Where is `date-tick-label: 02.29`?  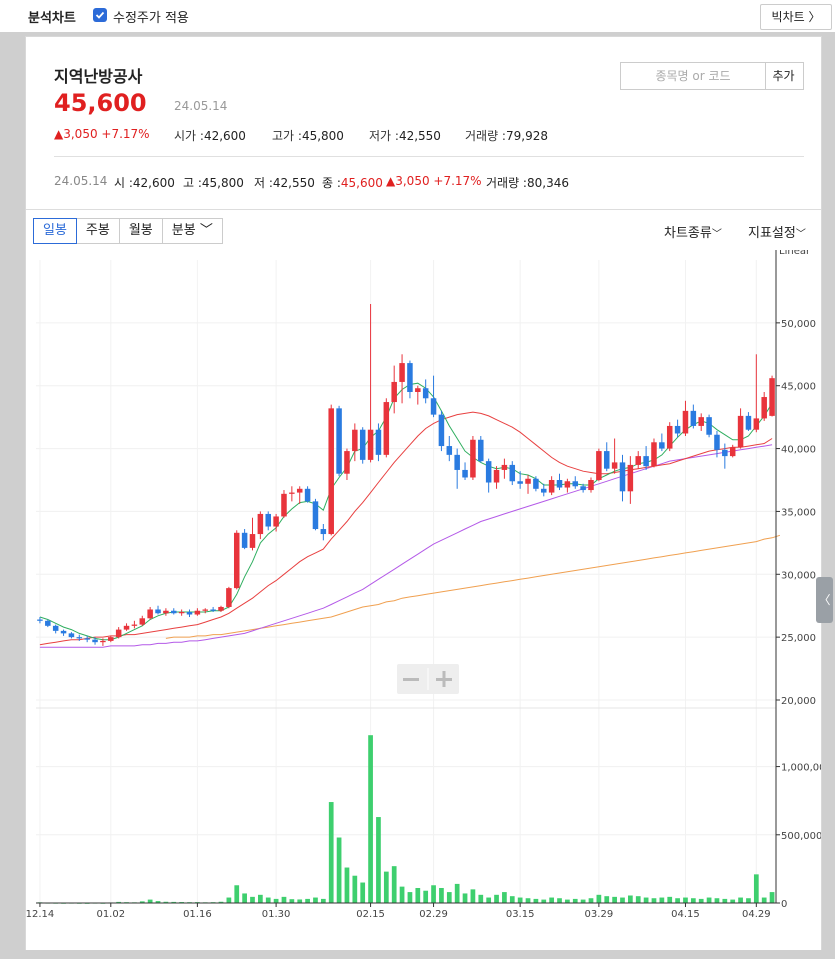 date-tick-label: 02.29 is located at coordinates (433, 914).